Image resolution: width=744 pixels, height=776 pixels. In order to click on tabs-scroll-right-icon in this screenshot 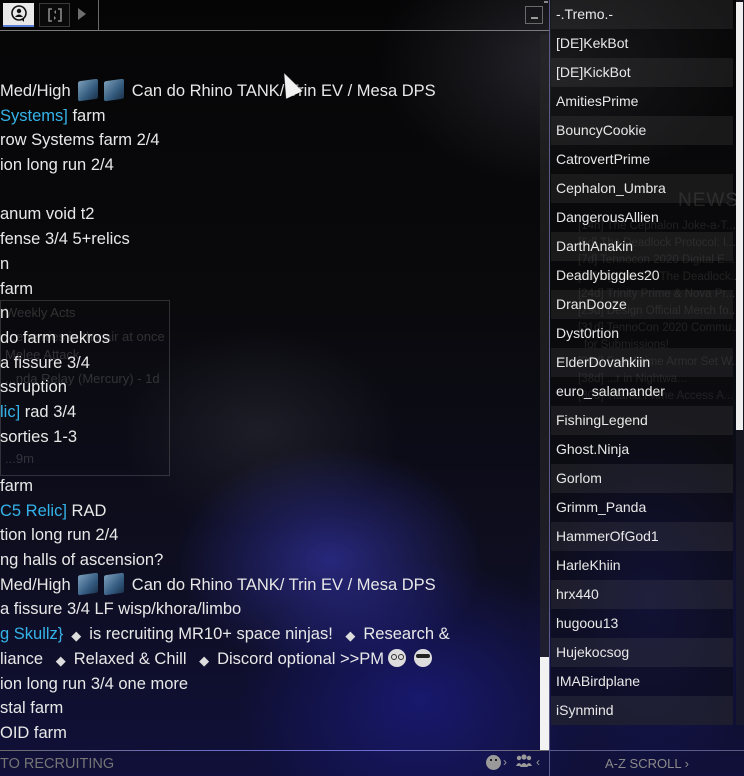, I will do `click(82, 14)`.